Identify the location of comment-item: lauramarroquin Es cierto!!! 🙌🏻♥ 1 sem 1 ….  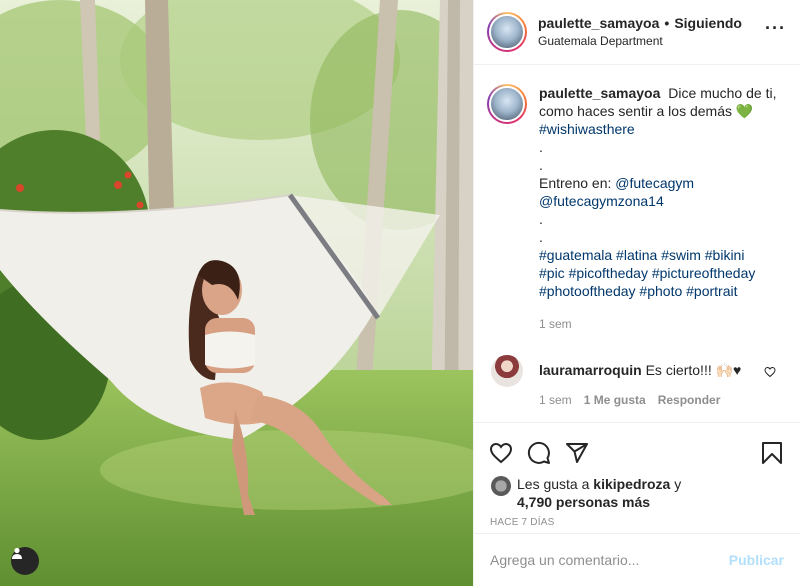
(635, 382).